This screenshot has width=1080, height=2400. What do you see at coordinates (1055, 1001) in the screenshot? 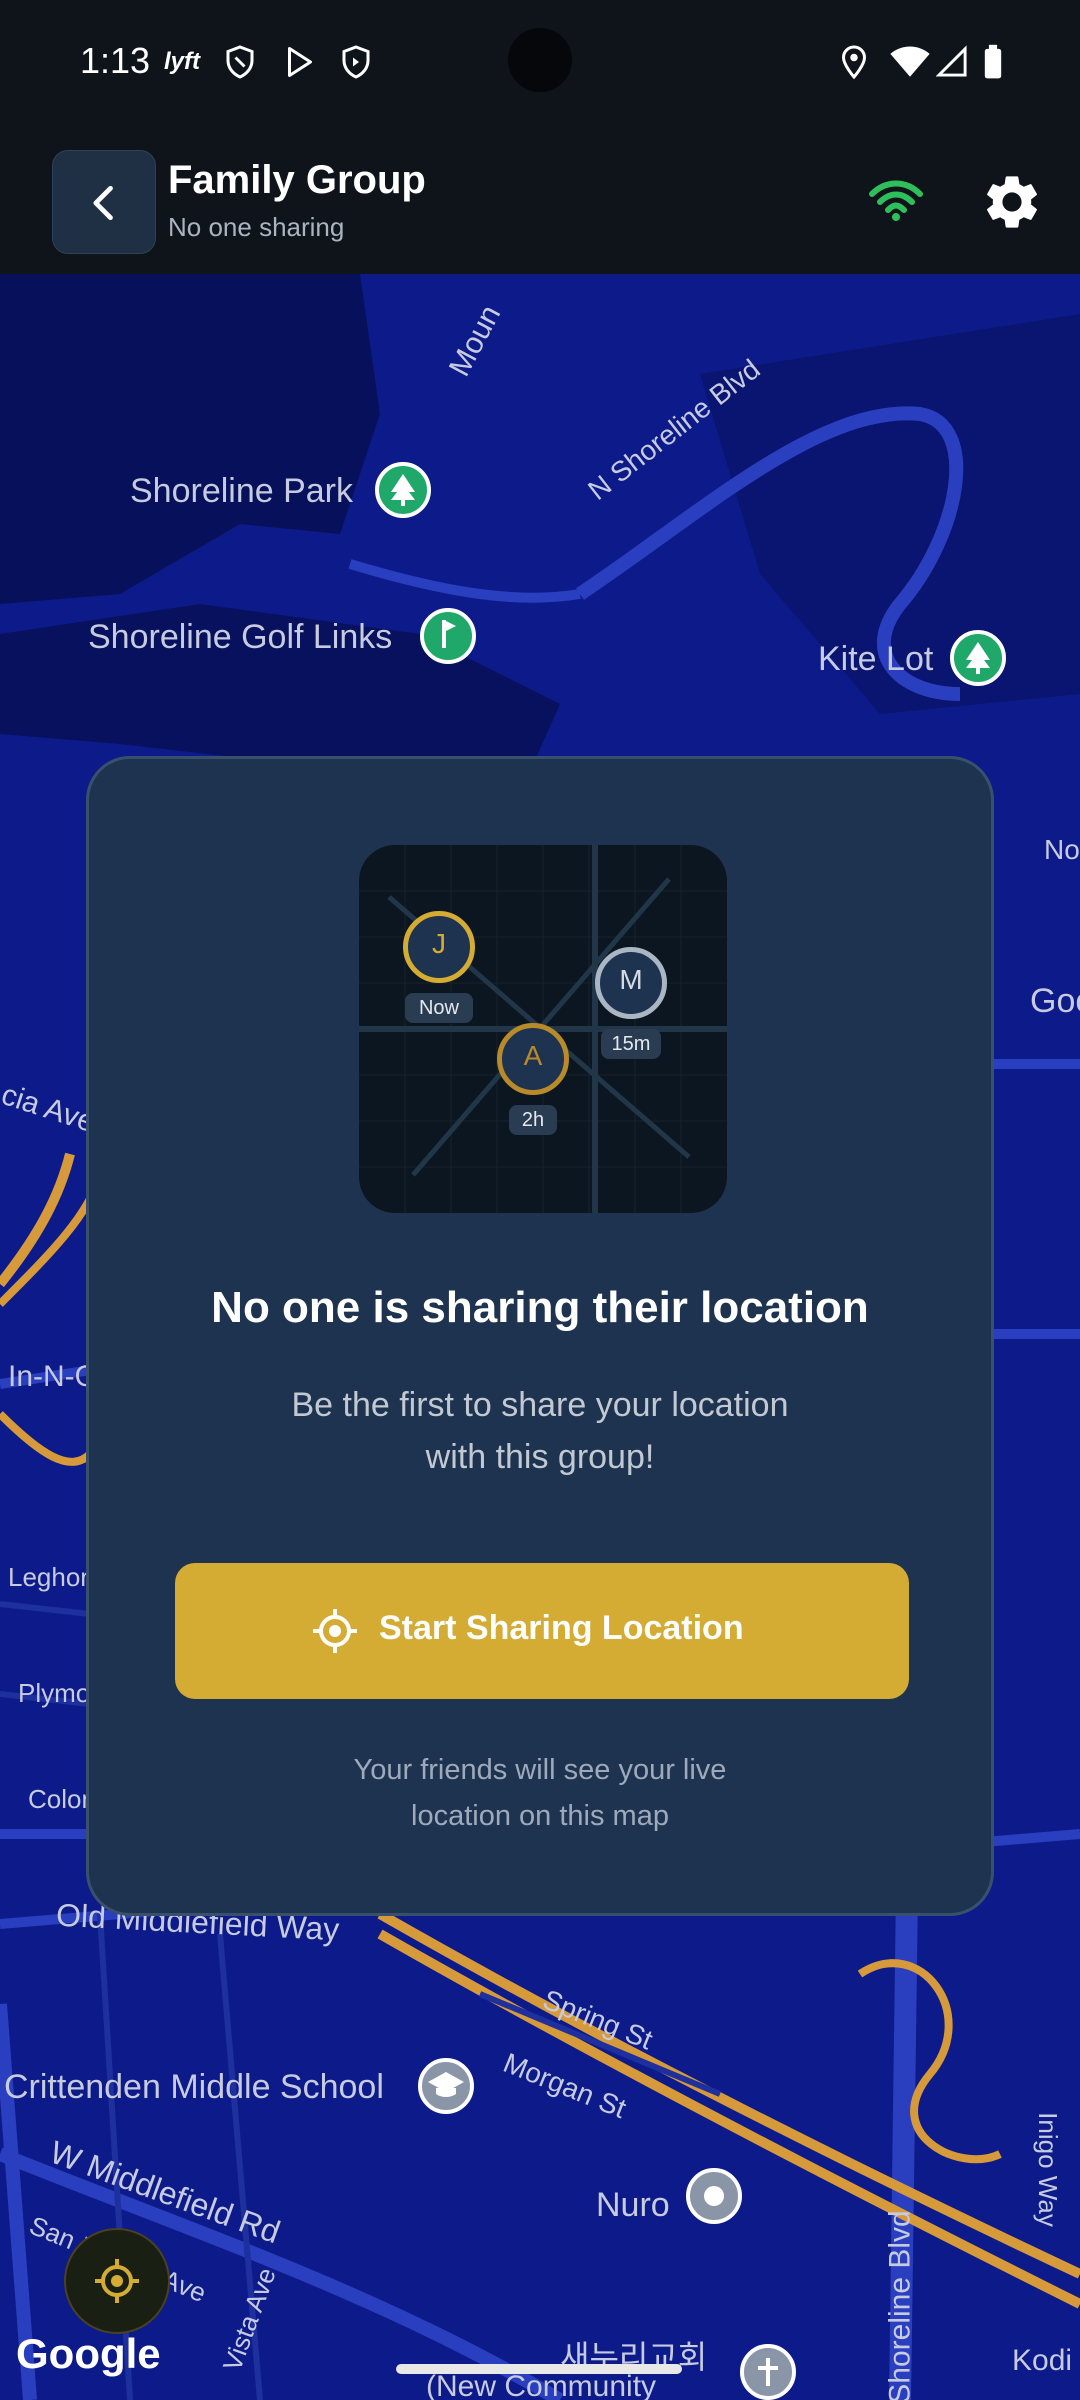
I see `map-label: Goo` at bounding box center [1055, 1001].